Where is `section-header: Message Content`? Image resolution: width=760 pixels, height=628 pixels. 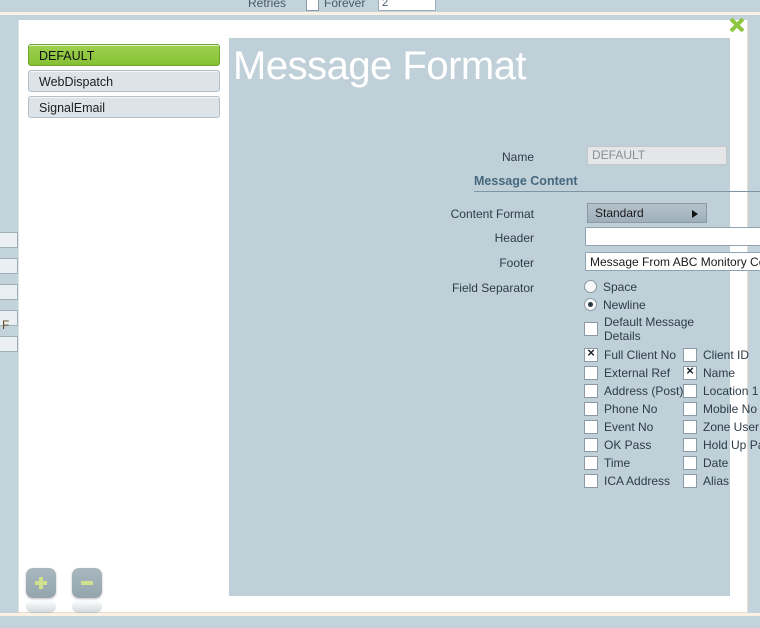 section-header: Message Content is located at coordinates (617, 183).